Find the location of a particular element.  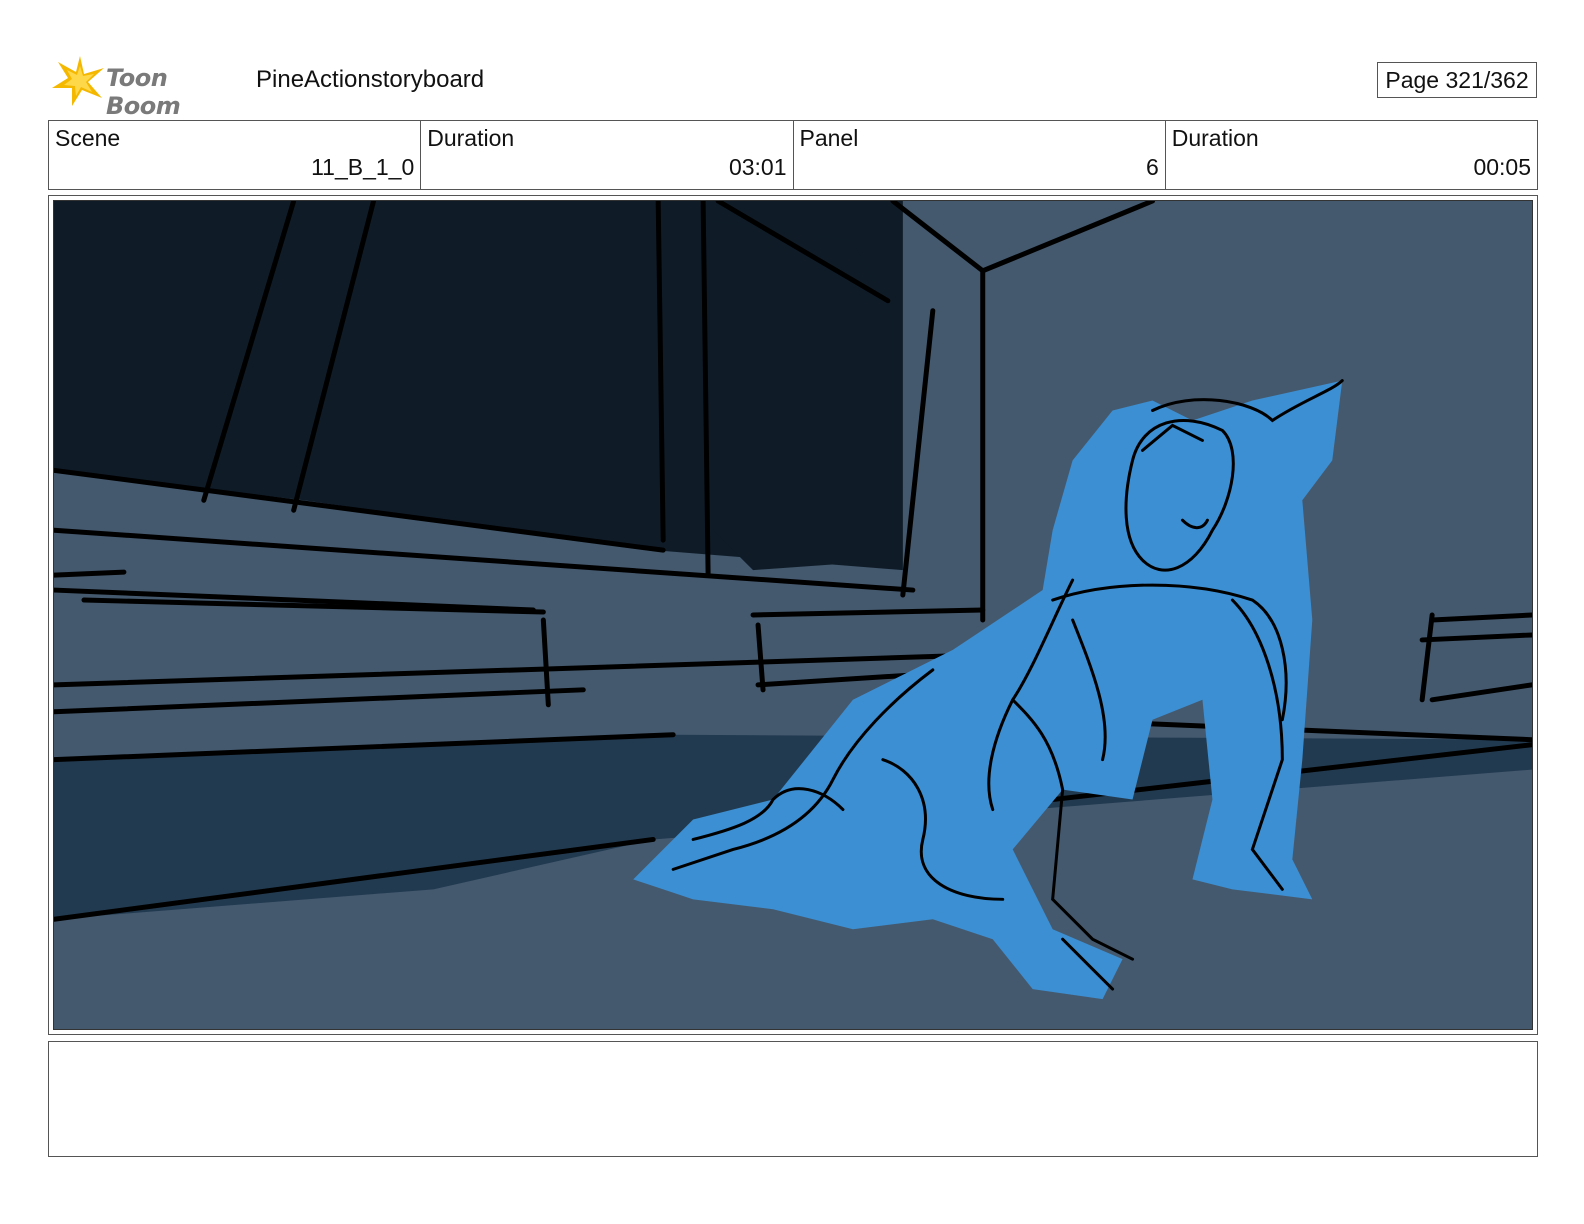

panel-value: 6 is located at coordinates (1152, 167).